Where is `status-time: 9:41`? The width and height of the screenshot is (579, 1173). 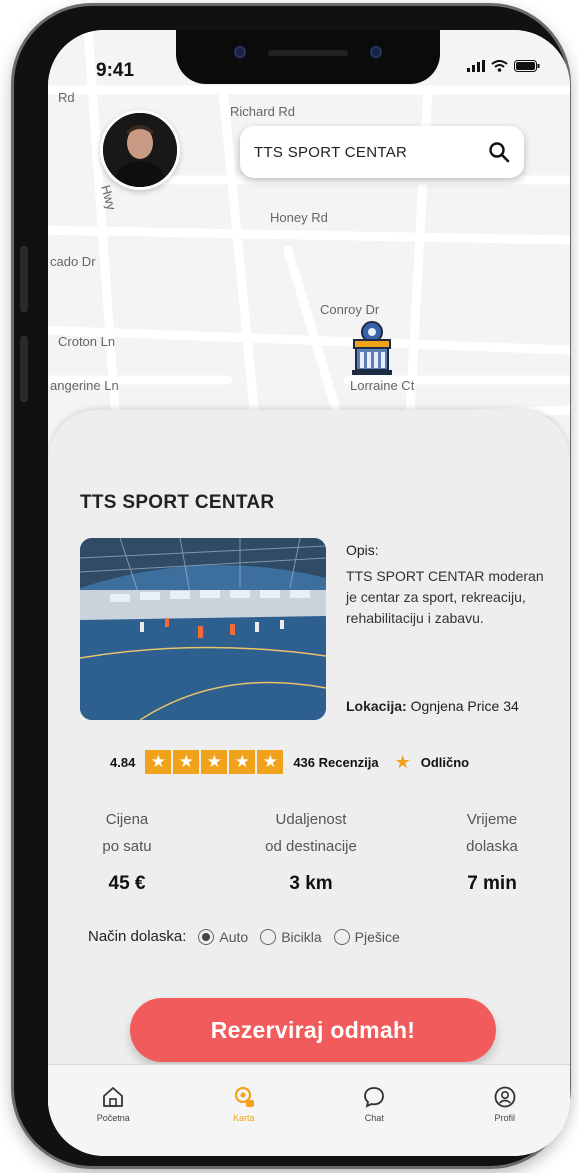 status-time: 9:41 is located at coordinates (115, 70).